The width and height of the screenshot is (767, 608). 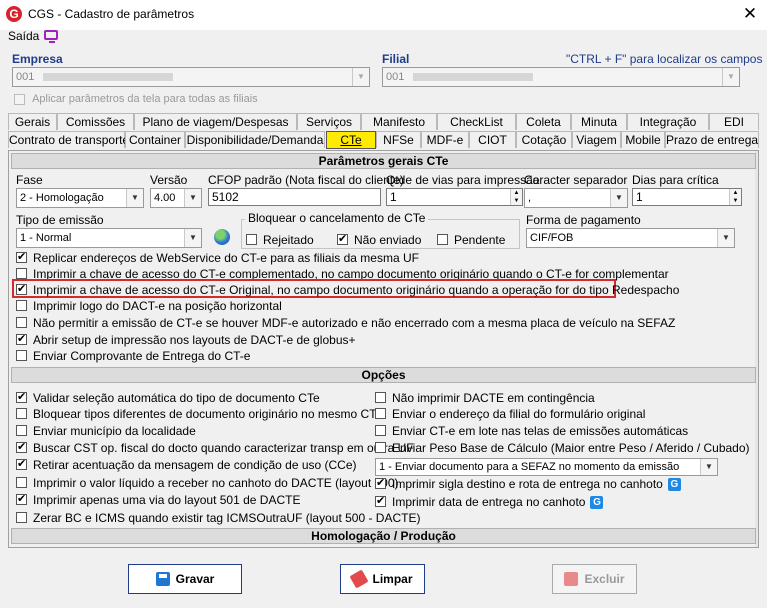 I want to click on vias-input: 1 ▲ ▼, so click(x=454, y=197).